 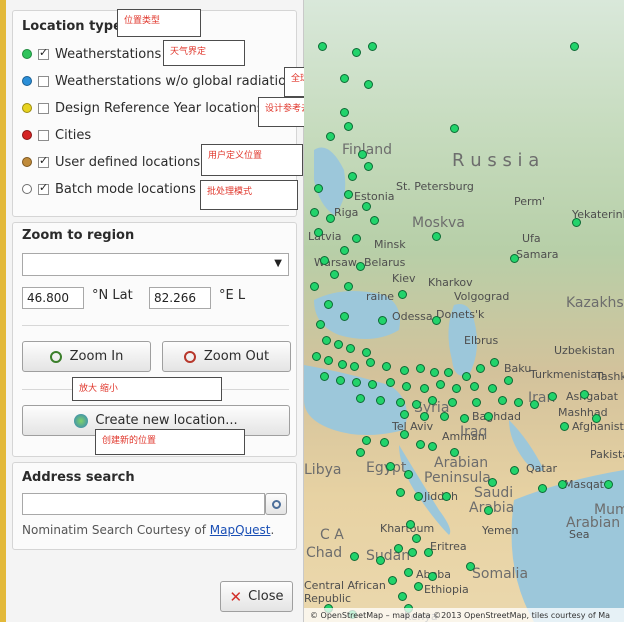 I want to click on mapquest-link: MapQuest, so click(x=240, y=530).